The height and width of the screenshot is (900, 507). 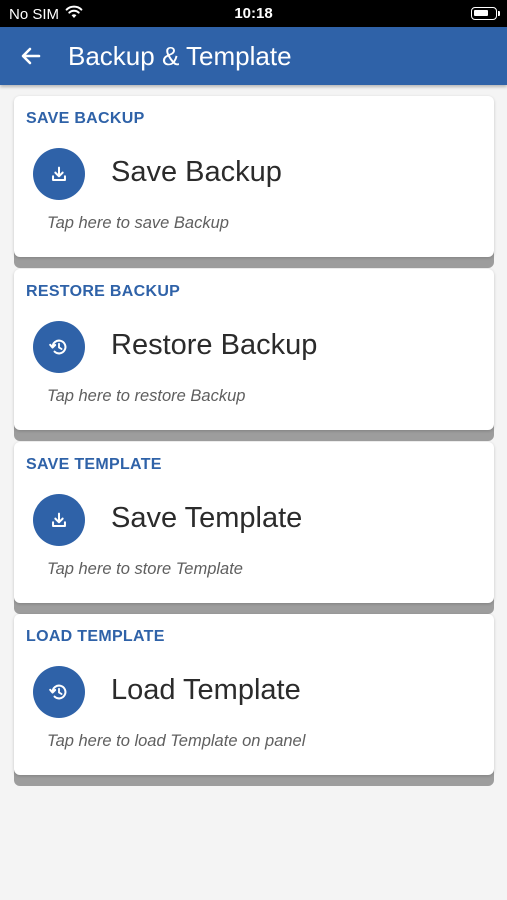 I want to click on card-hint: Tap here to save Backup, so click(x=138, y=223).